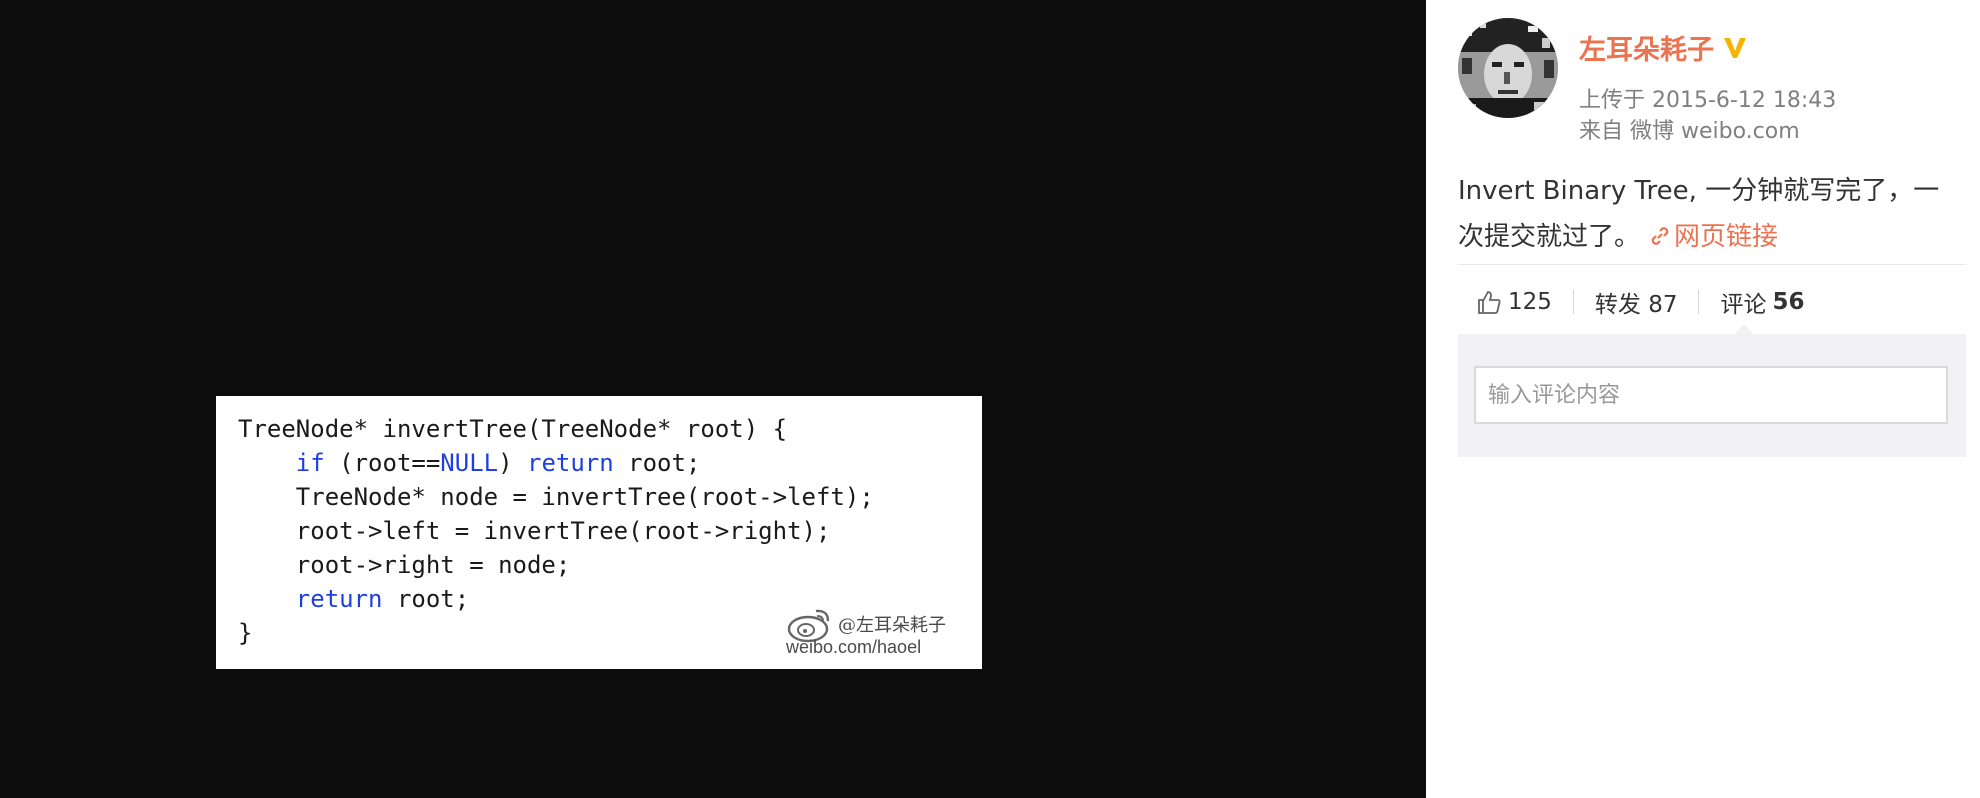 This screenshot has width=1980, height=798. Describe the element at coordinates (245, 633) in the screenshot. I see `code-text: }` at that location.